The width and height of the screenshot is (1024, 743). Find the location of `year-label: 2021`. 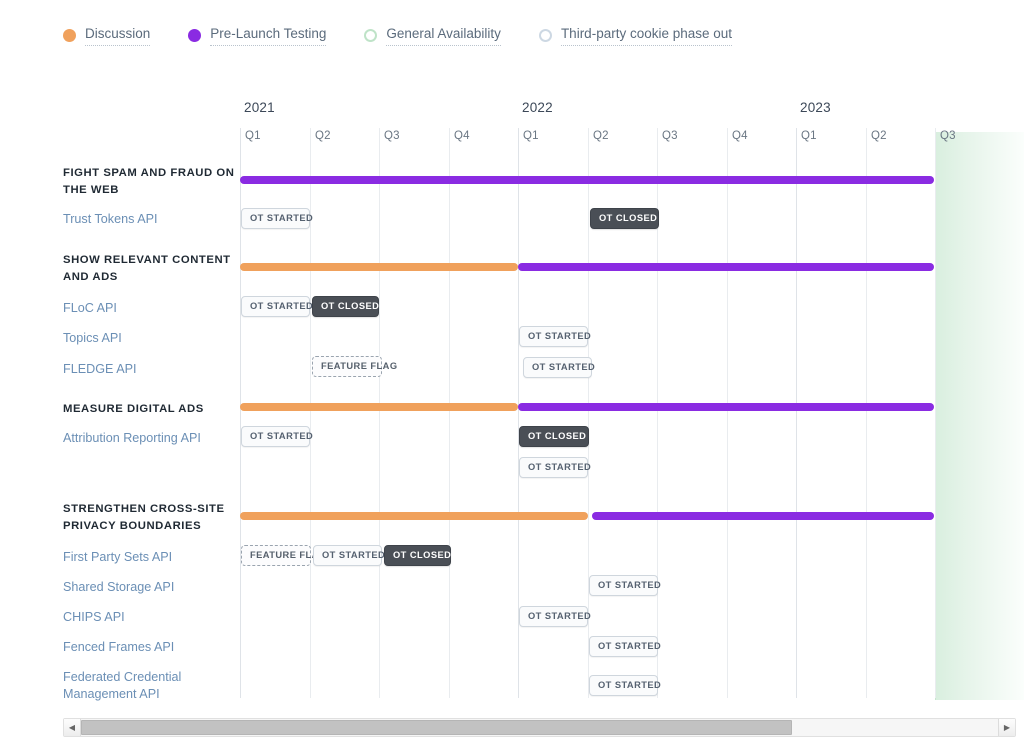

year-label: 2021 is located at coordinates (259, 107).